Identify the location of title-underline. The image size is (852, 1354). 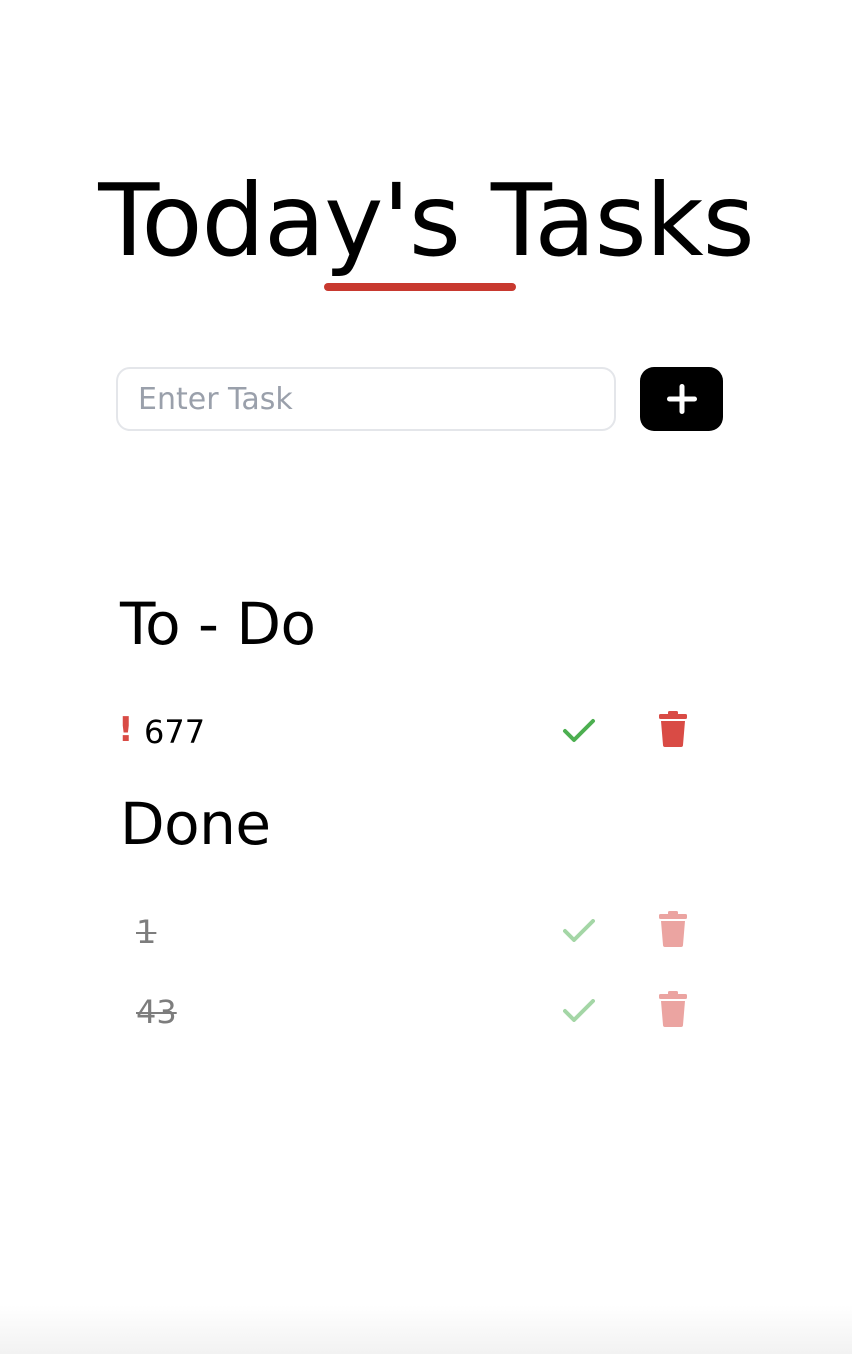
(420, 287).